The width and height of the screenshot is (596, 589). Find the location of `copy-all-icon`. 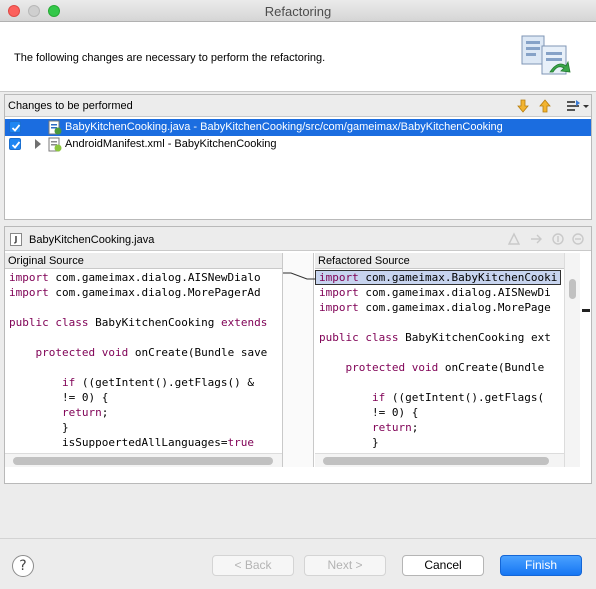

copy-all-icon is located at coordinates (514, 239).